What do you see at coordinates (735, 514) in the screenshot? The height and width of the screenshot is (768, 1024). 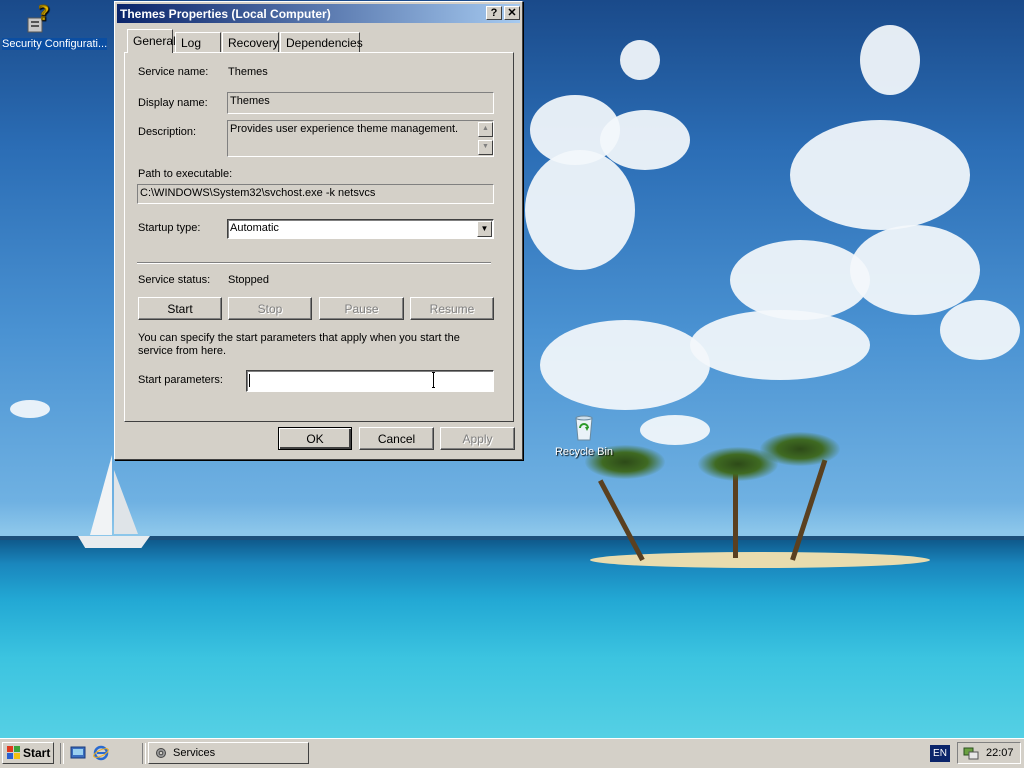 I see `palm-trunk` at bounding box center [735, 514].